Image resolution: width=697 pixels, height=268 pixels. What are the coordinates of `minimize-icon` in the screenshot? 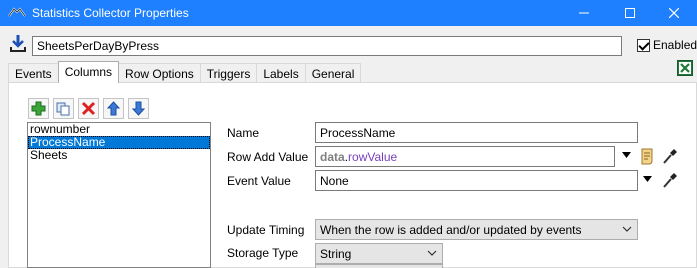 It's located at (584, 13).